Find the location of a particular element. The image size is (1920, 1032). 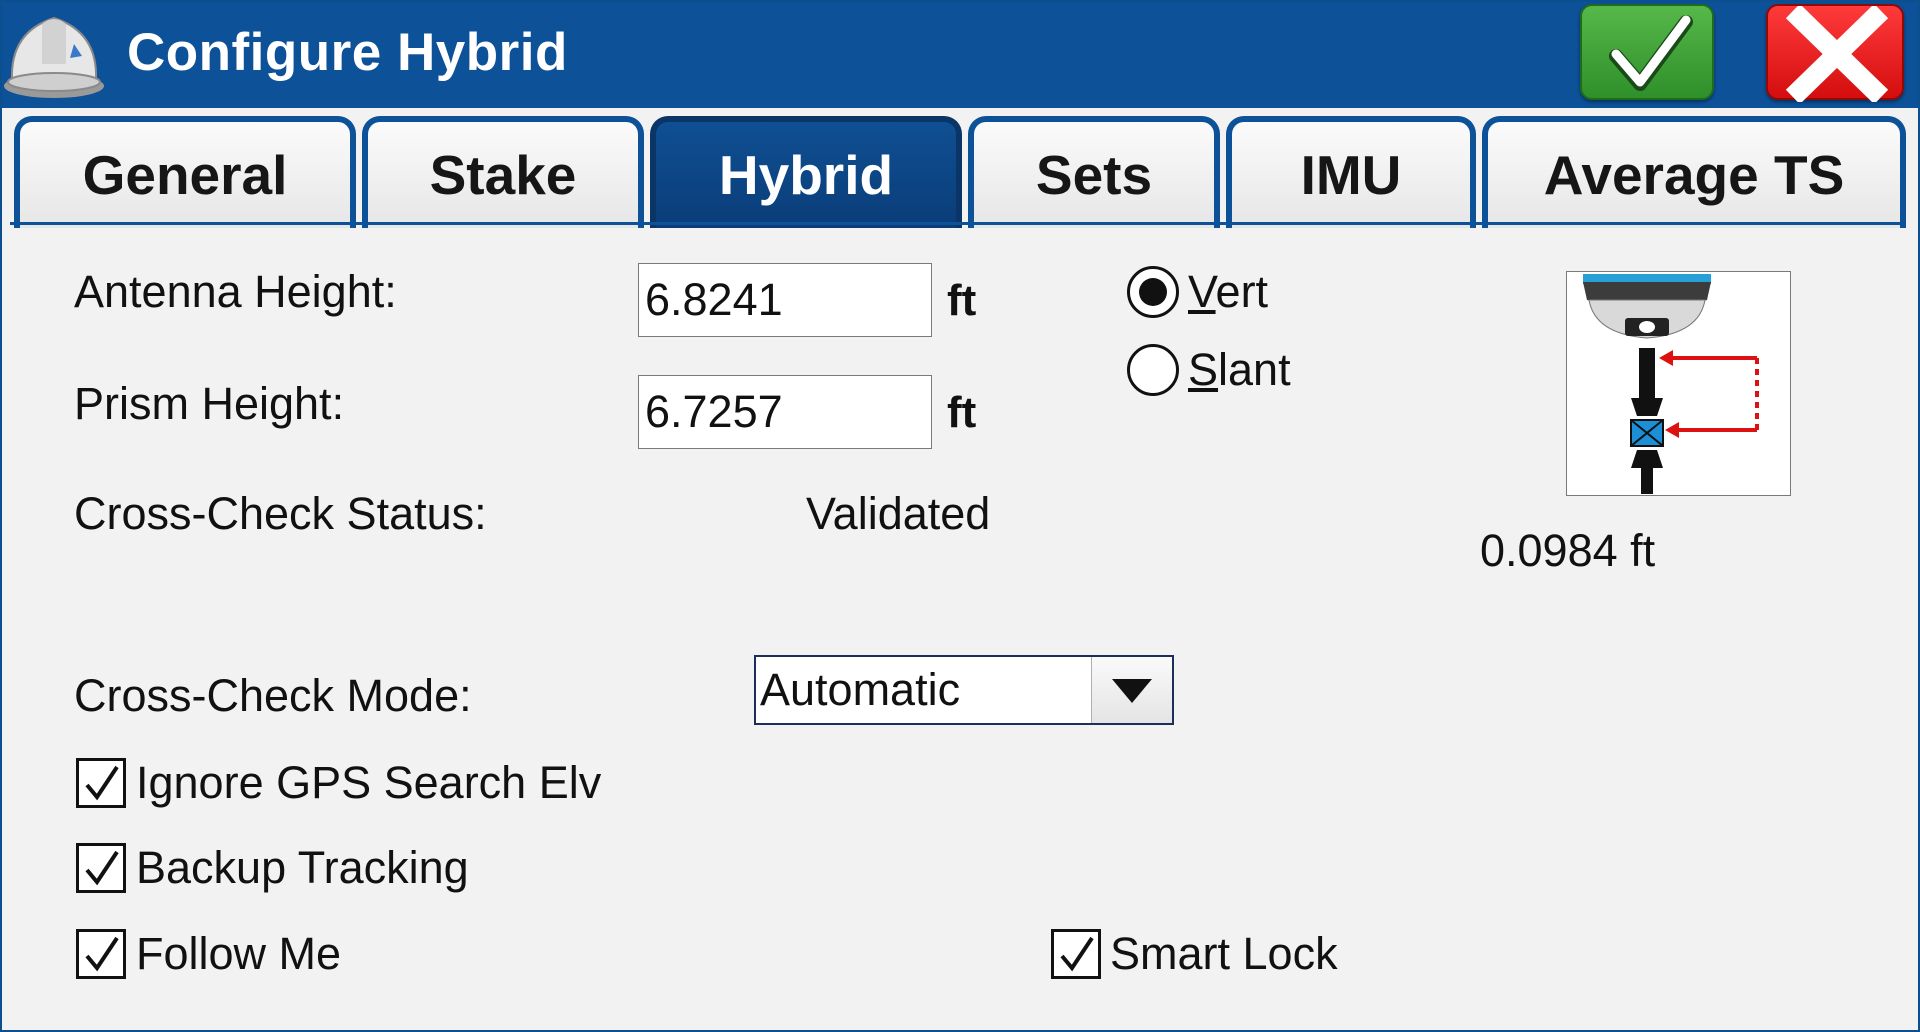

ignore-gps-checkbox is located at coordinates (101, 783).